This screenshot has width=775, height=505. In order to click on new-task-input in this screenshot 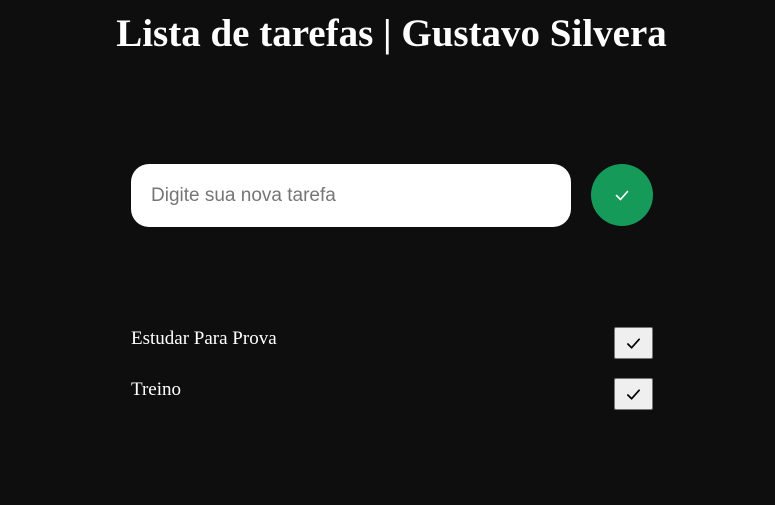, I will do `click(351, 195)`.